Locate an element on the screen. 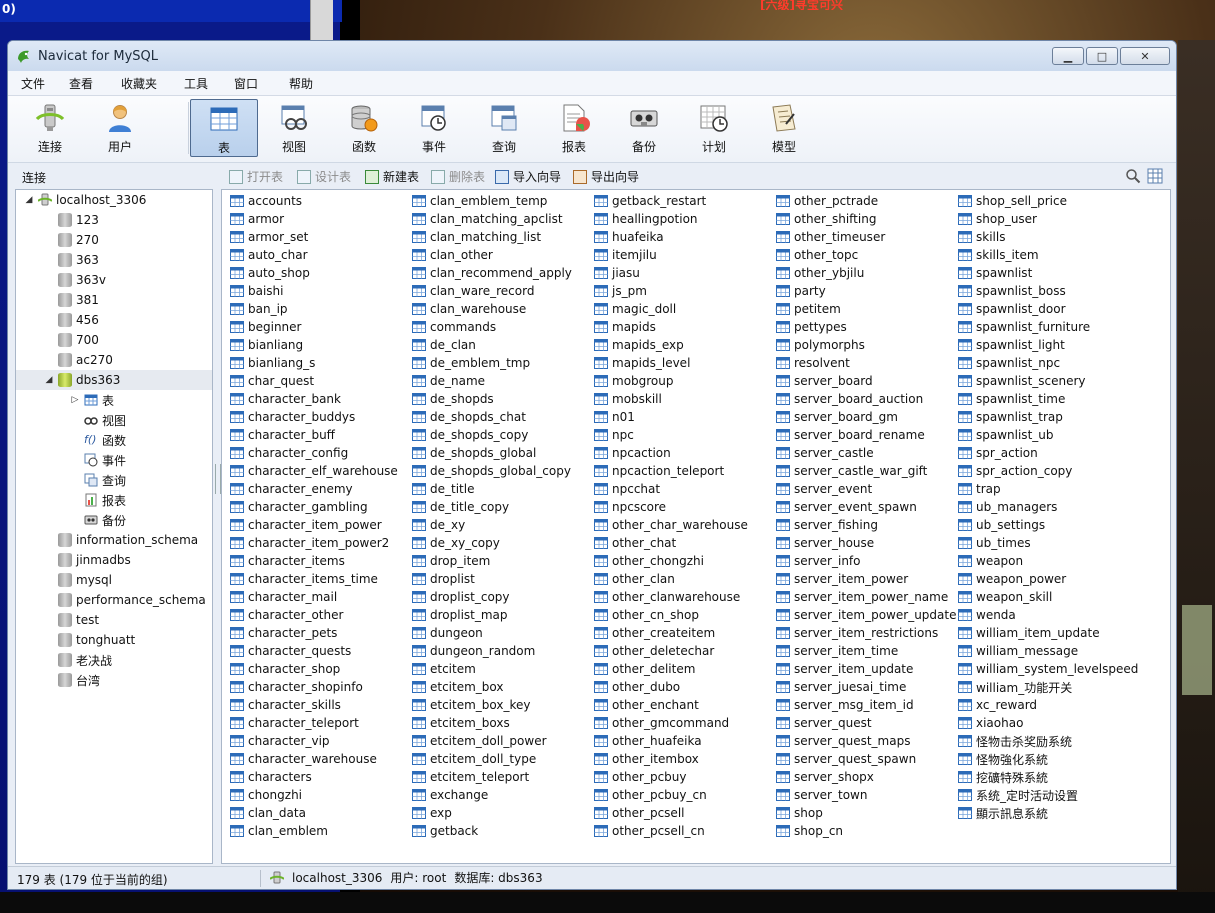  menu-window: 窗口 is located at coordinates (246, 83).